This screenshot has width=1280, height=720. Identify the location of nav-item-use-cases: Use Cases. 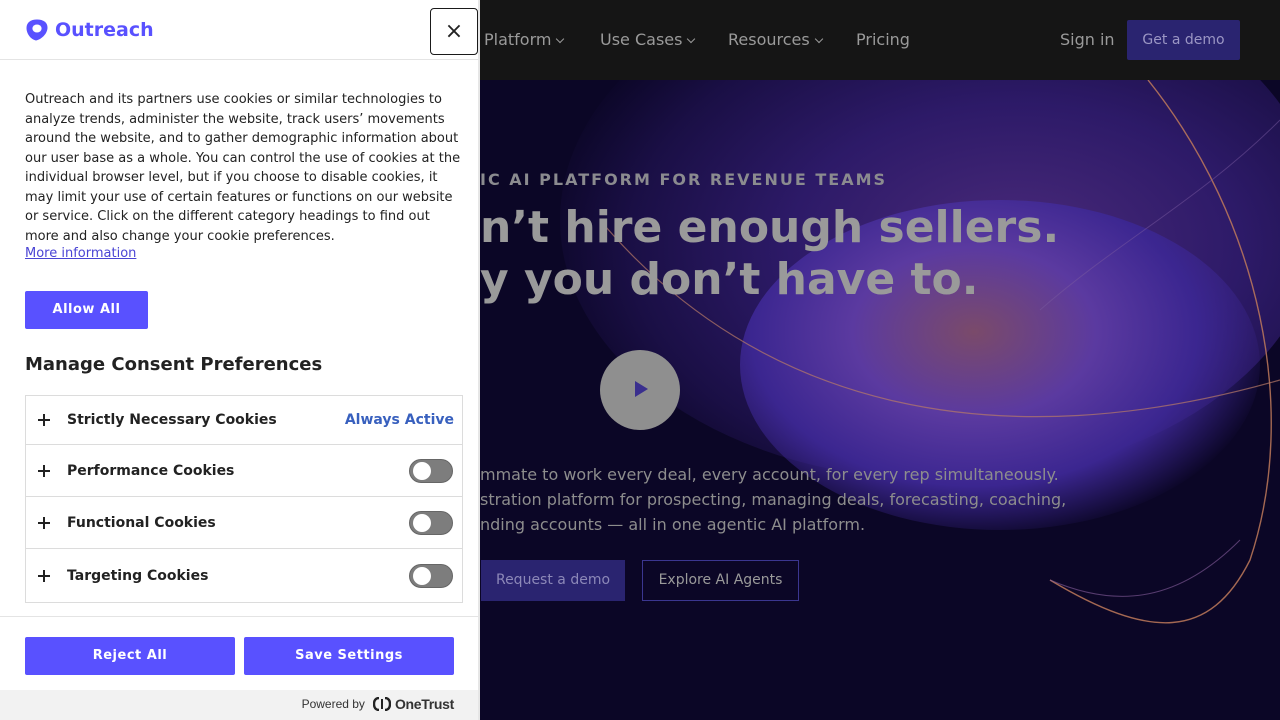
(648, 40).